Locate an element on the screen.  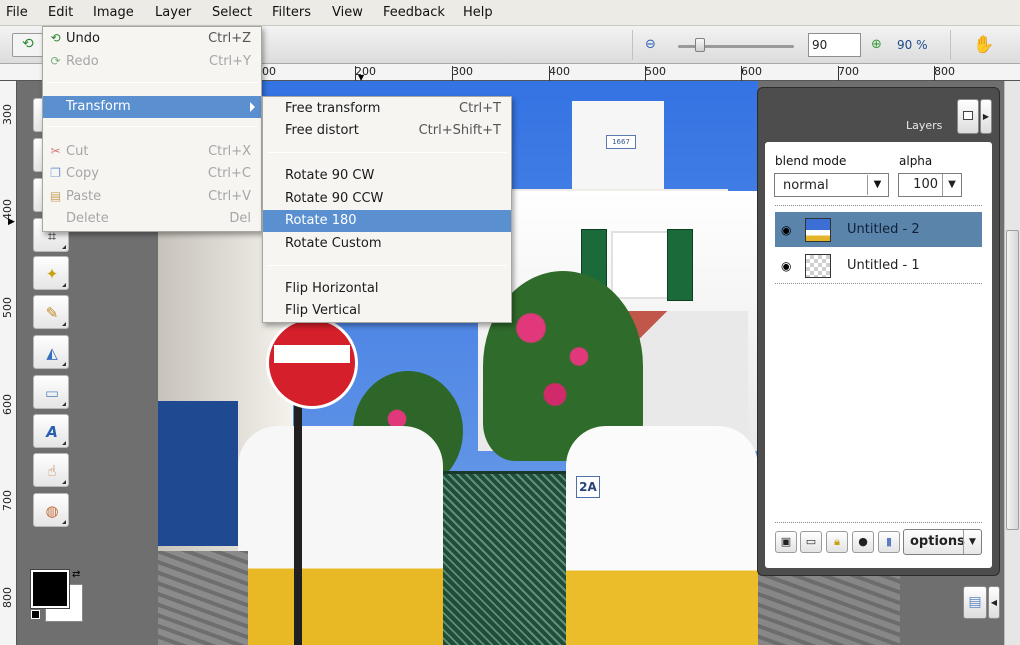
undo-icon: ⟲ is located at coordinates (55, 38).